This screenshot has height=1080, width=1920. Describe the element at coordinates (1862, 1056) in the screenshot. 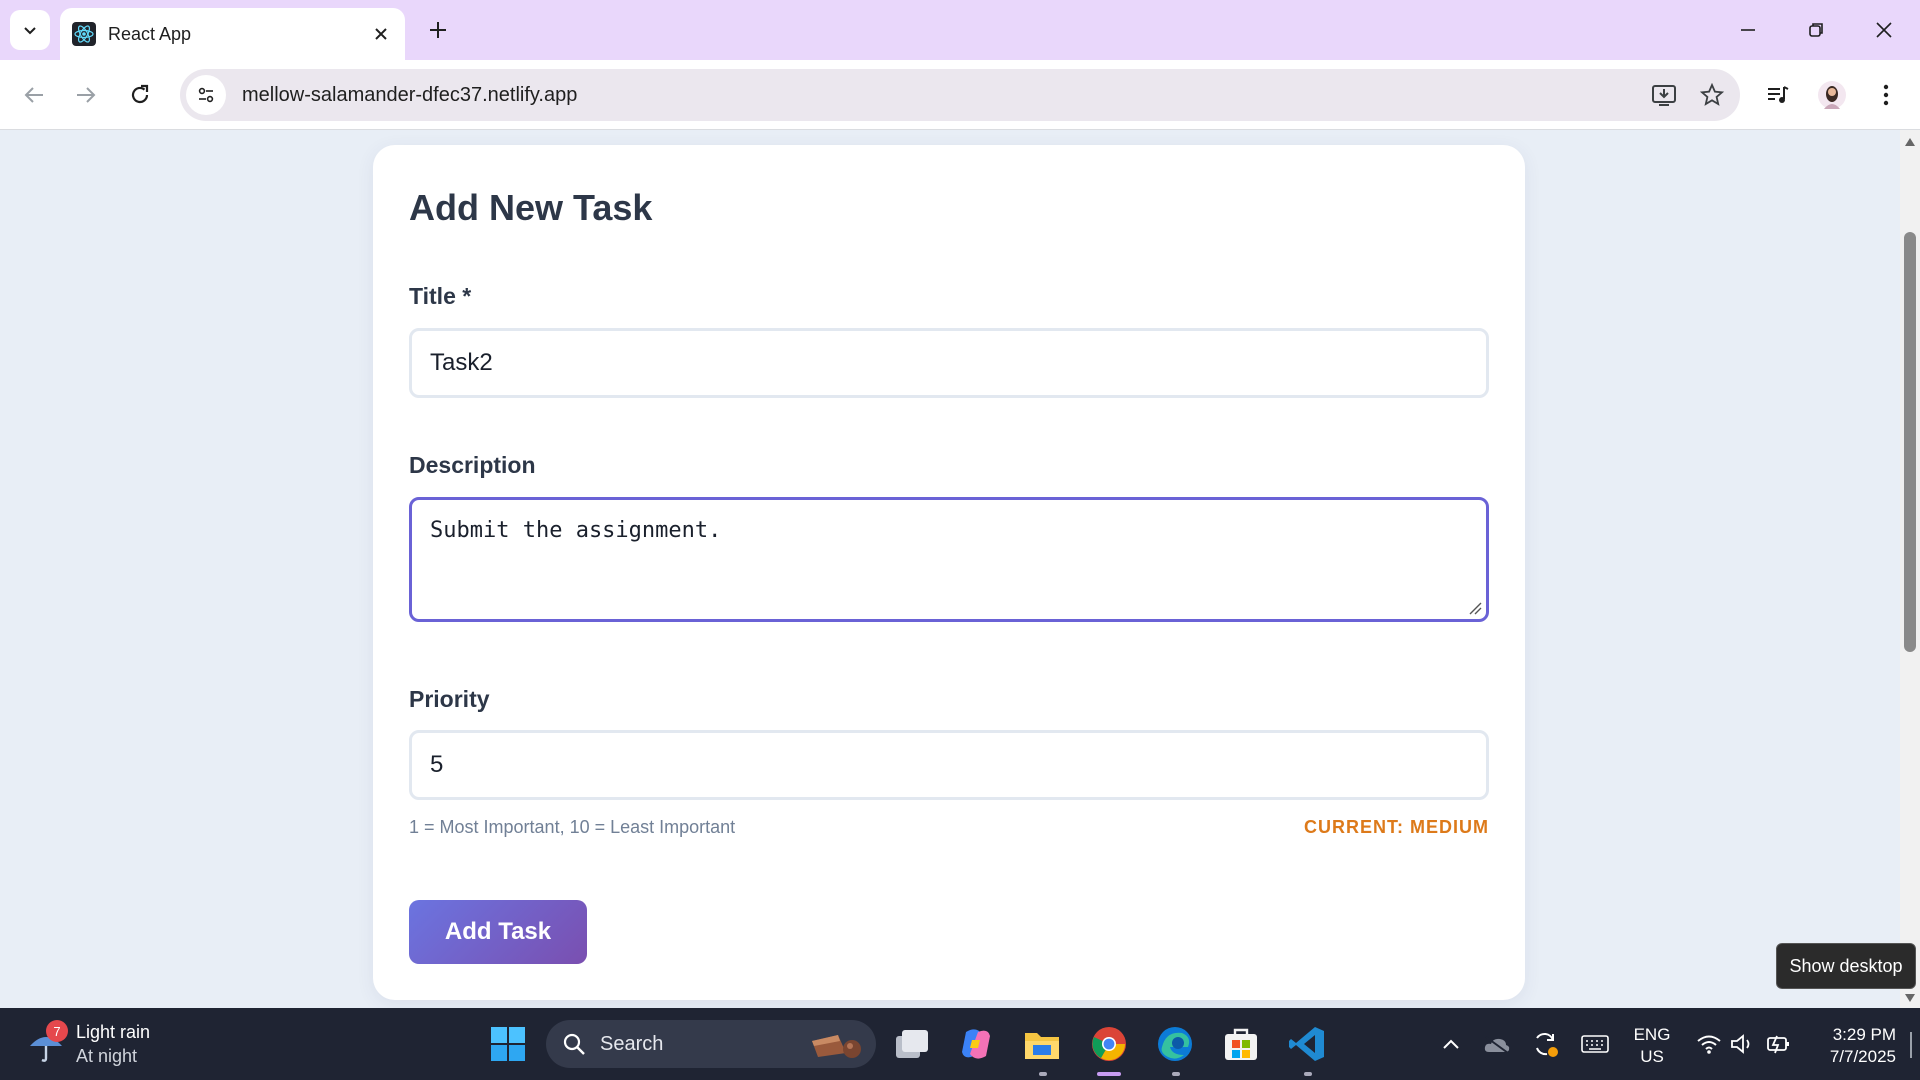

I see `clock-date: 7/7/2025` at that location.